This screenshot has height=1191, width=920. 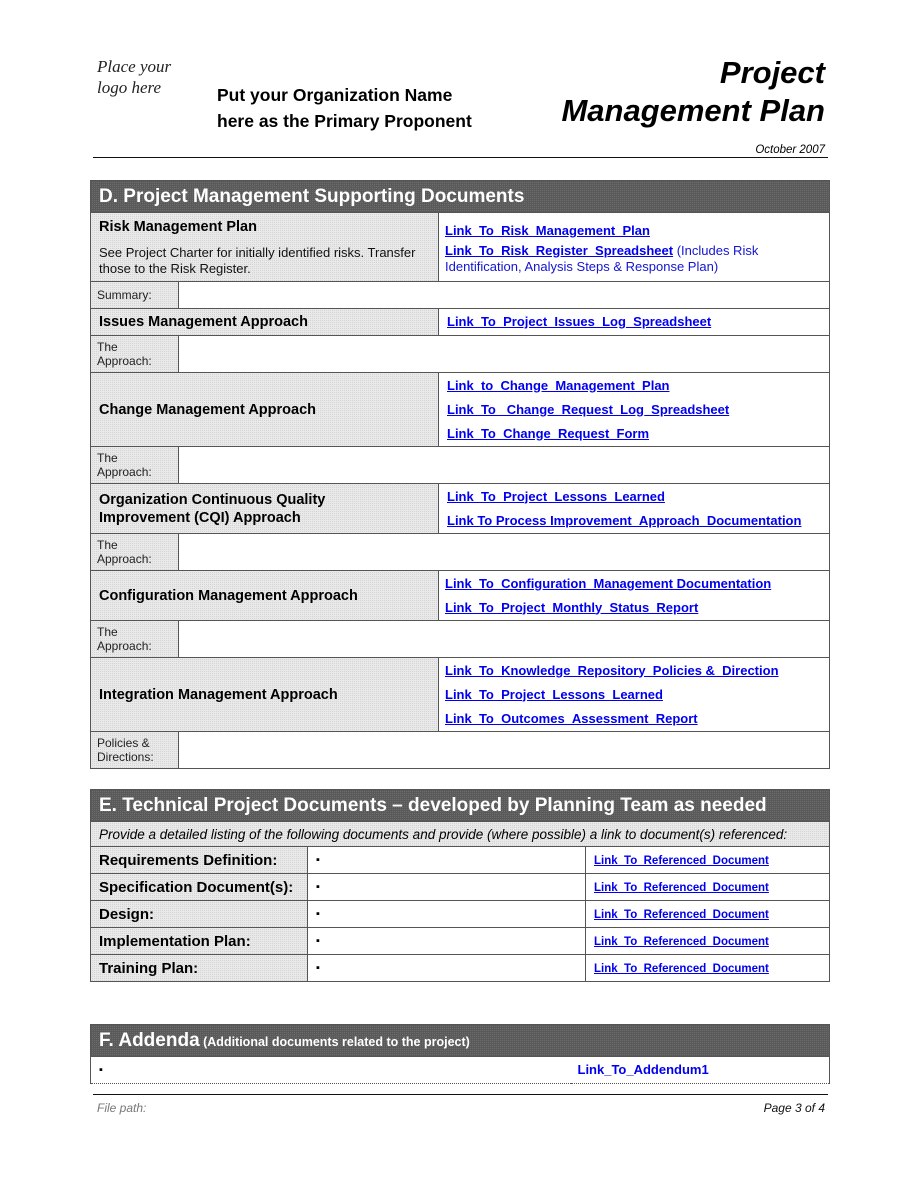 I want to click on integration-policies-row: Policies & Directions:, so click(x=460, y=750).